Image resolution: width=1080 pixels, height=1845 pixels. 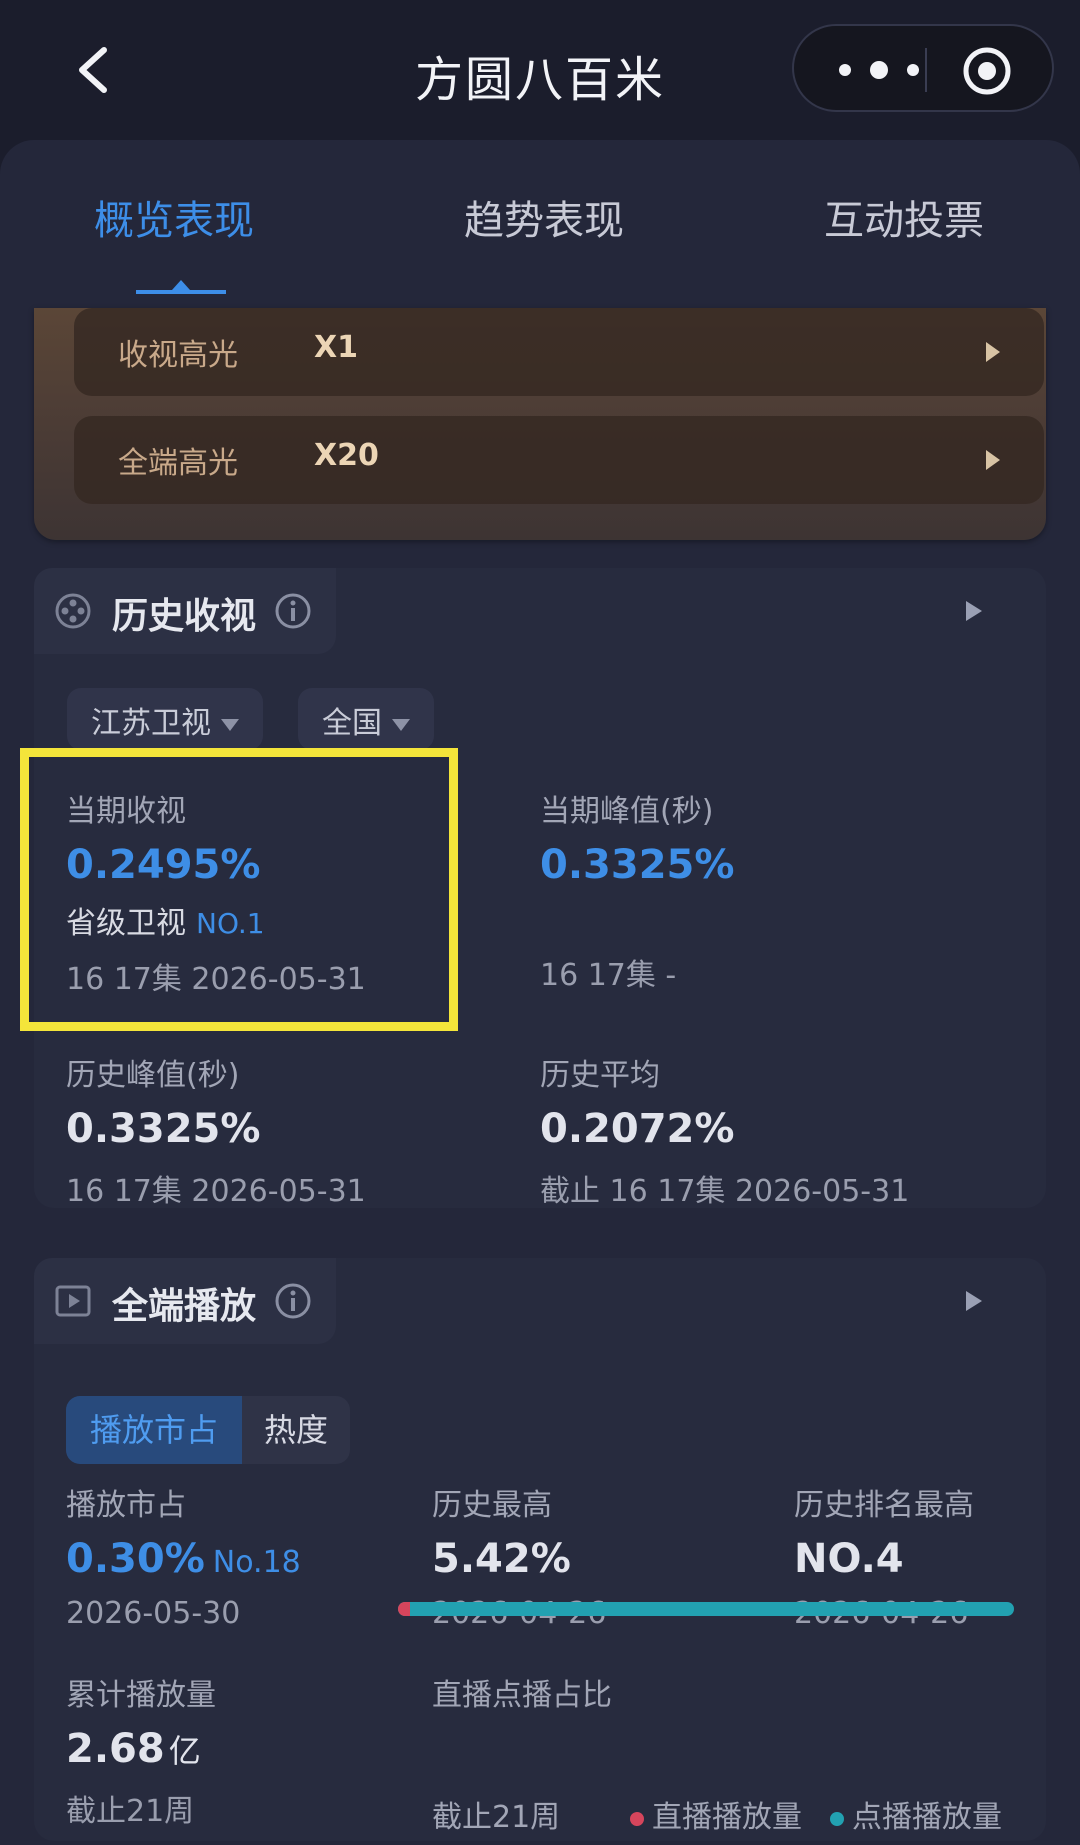 I want to click on highlights-panel: 收视高光 X1 全端高光 X20, so click(x=540, y=424).